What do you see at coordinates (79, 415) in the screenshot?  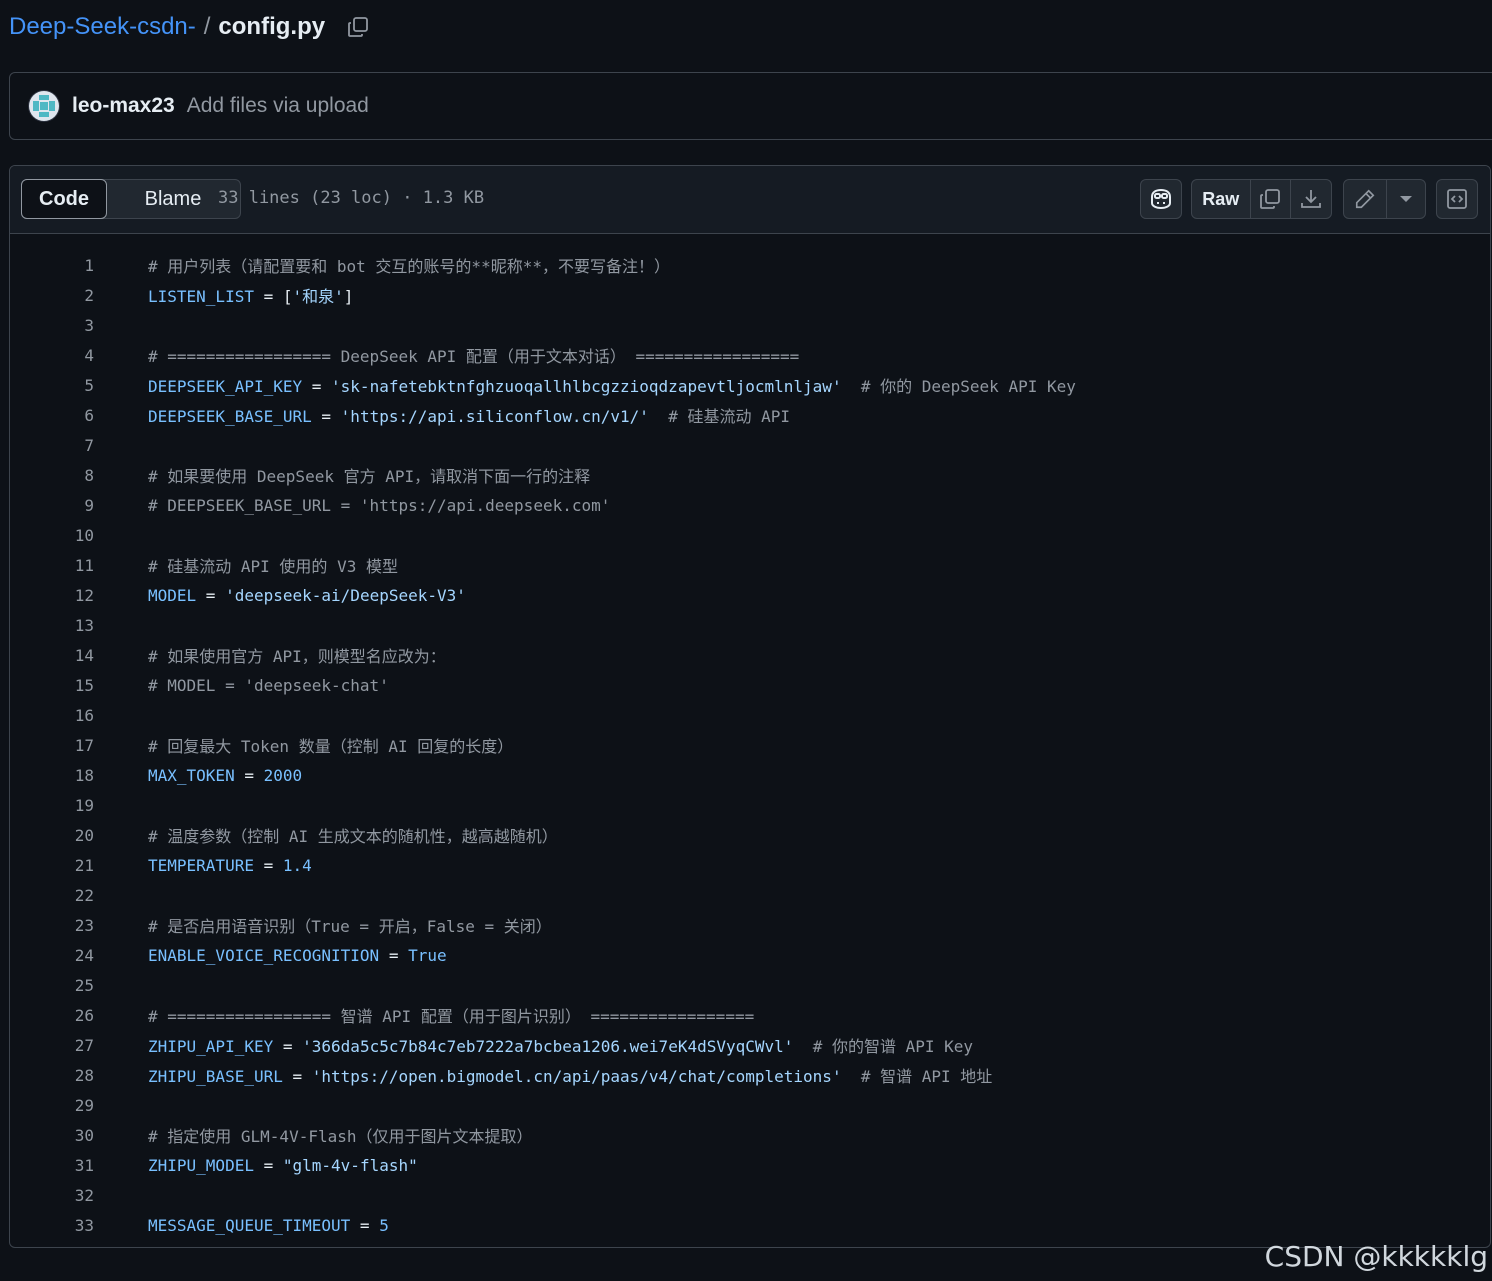 I see `line-number: 6` at bounding box center [79, 415].